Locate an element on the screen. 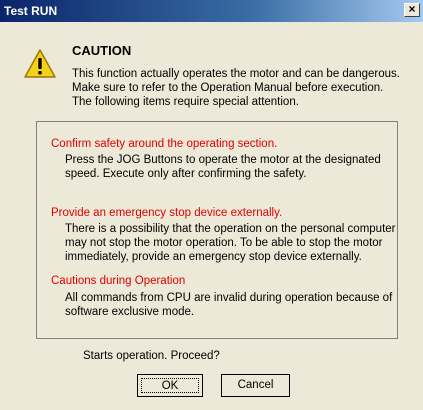 This screenshot has height=410, width=423. proceed-prompt: Starts operation. Proceed? is located at coordinates (151, 356).